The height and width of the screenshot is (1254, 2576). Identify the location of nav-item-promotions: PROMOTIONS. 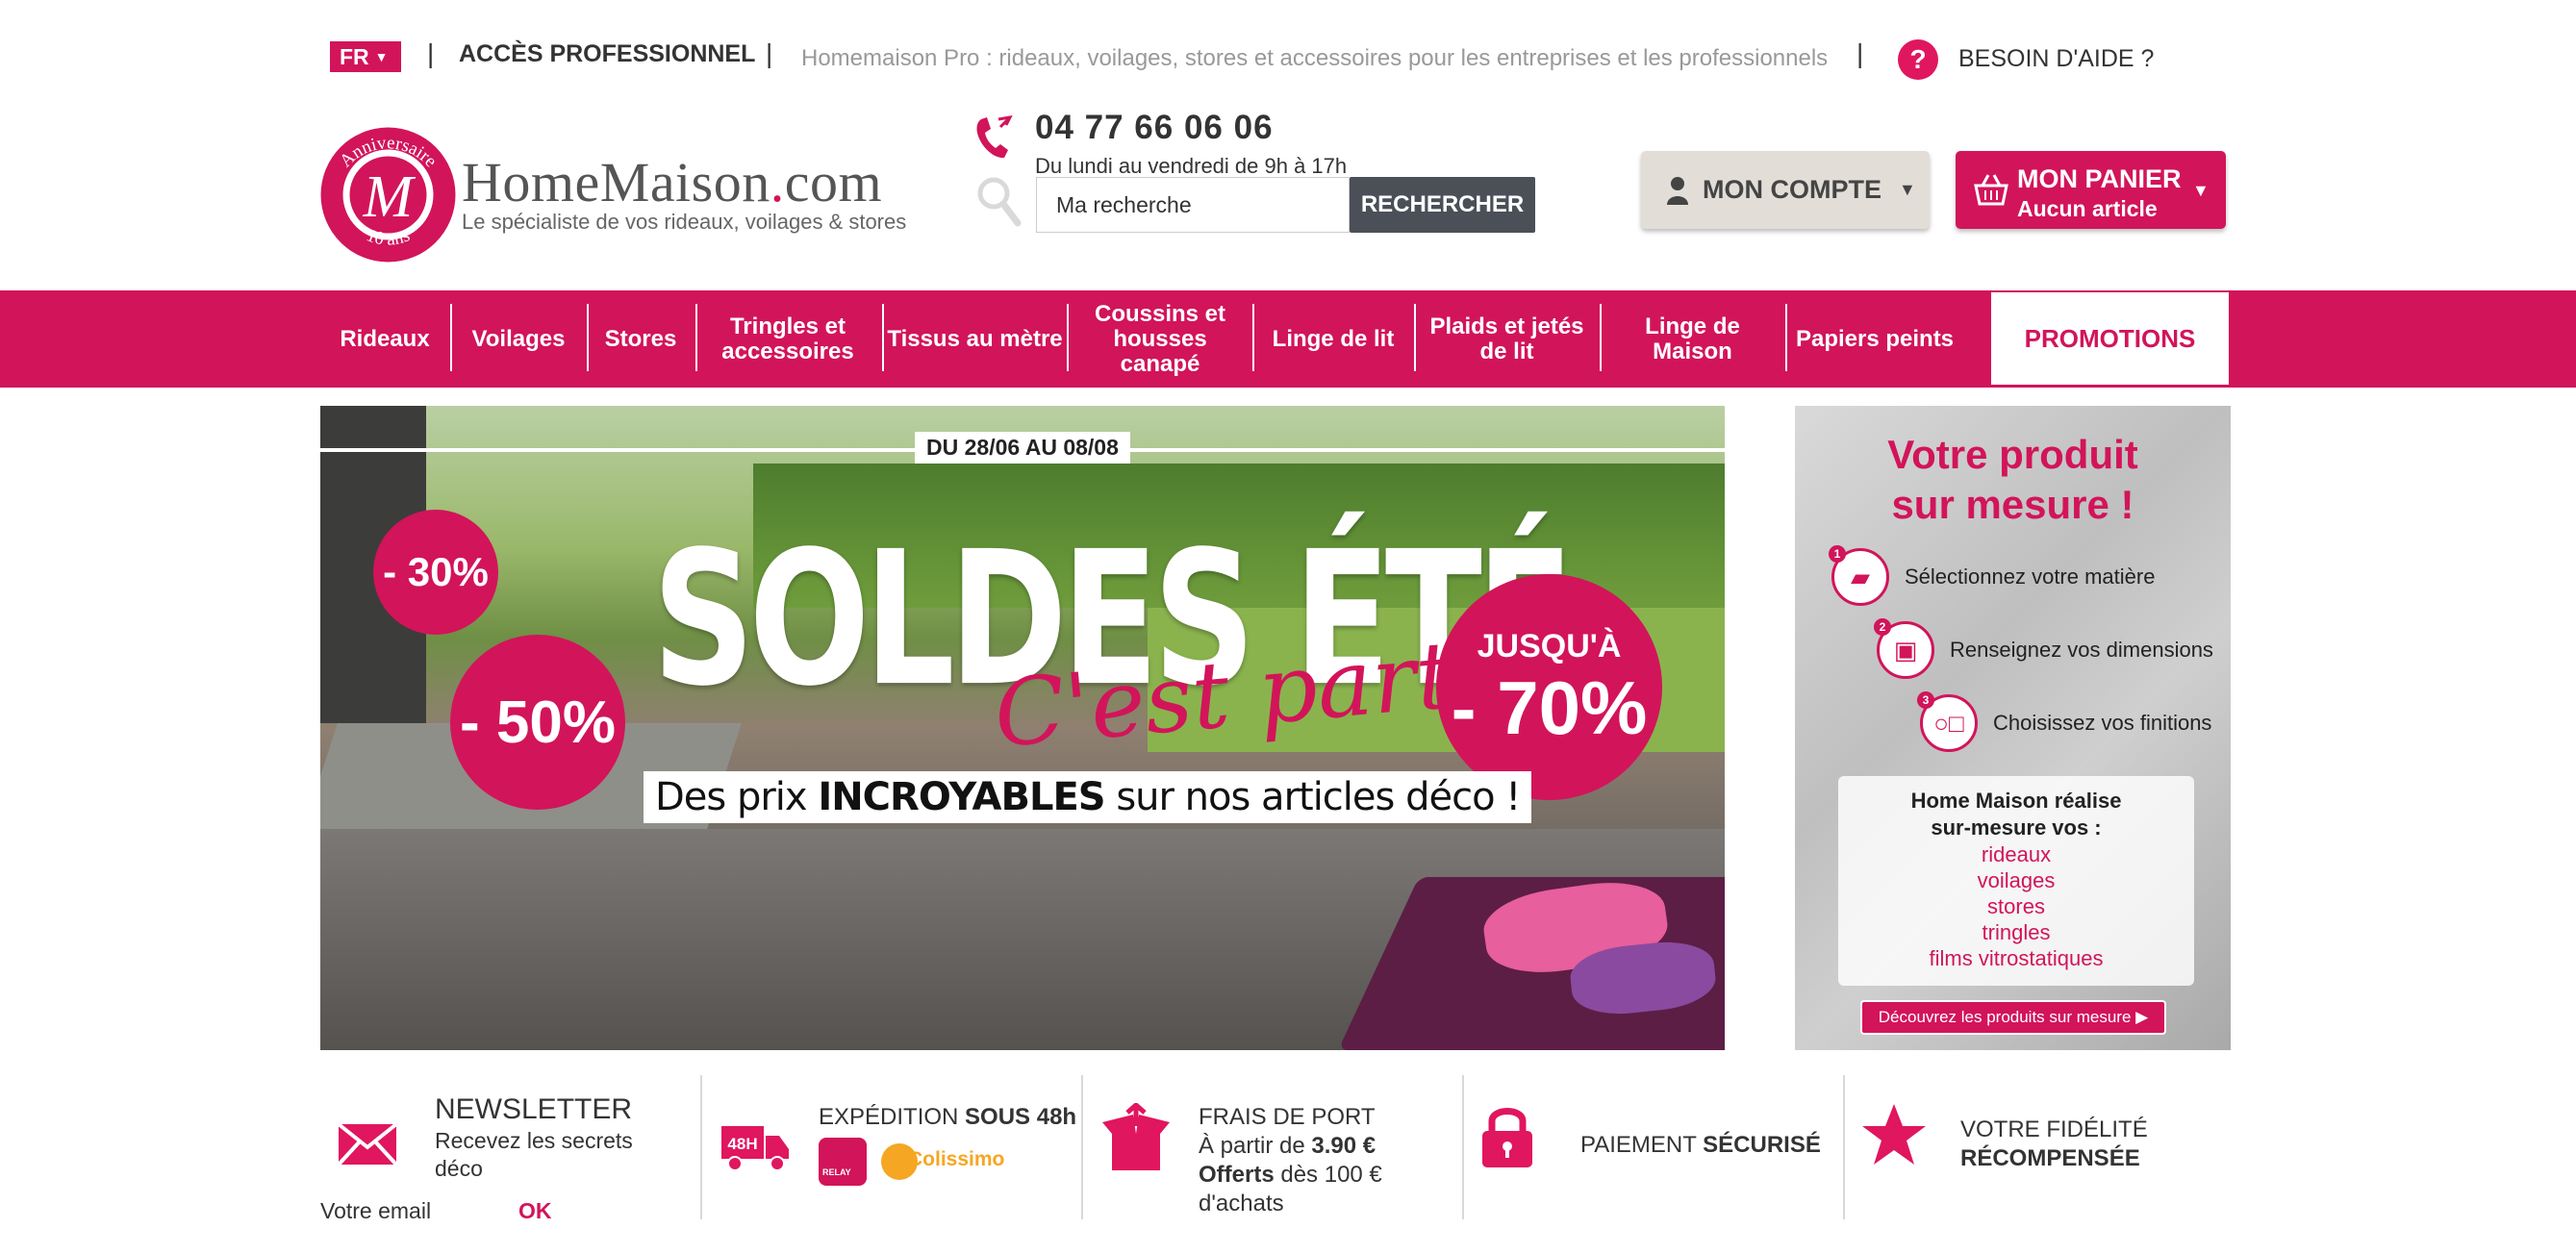
(2110, 338).